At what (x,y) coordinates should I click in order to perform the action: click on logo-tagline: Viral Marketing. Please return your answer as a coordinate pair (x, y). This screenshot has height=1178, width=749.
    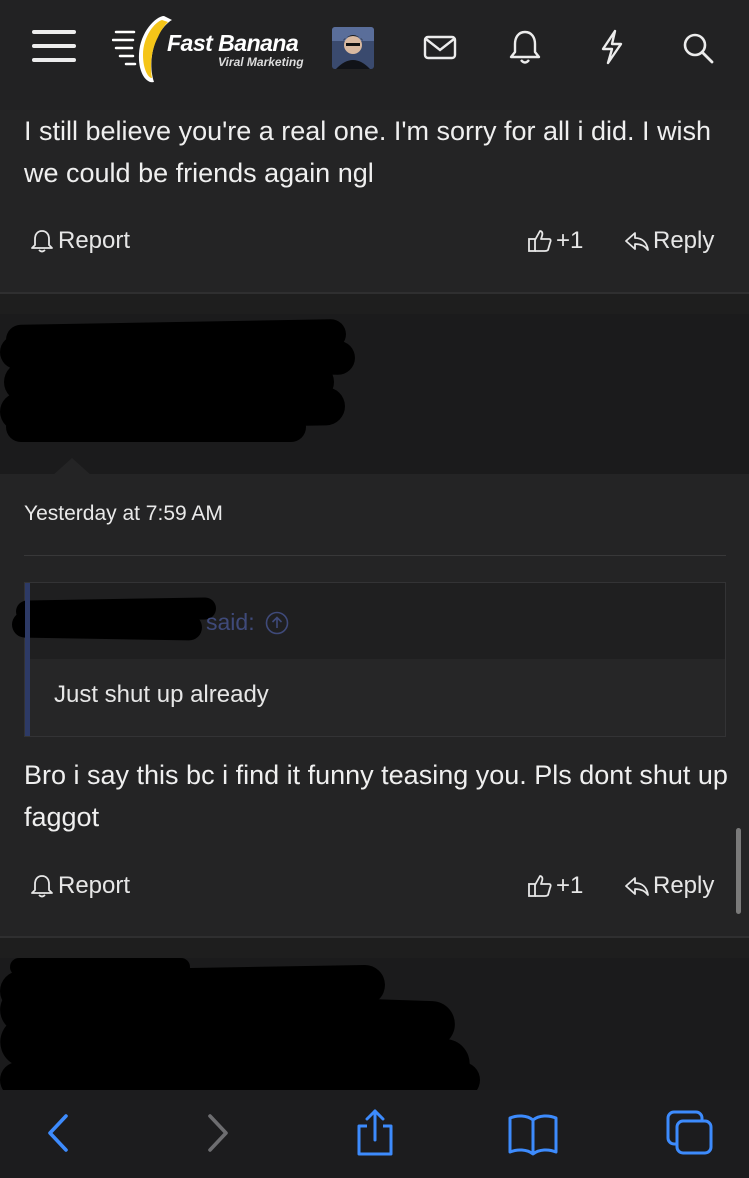
    Looking at the image, I should click on (261, 62).